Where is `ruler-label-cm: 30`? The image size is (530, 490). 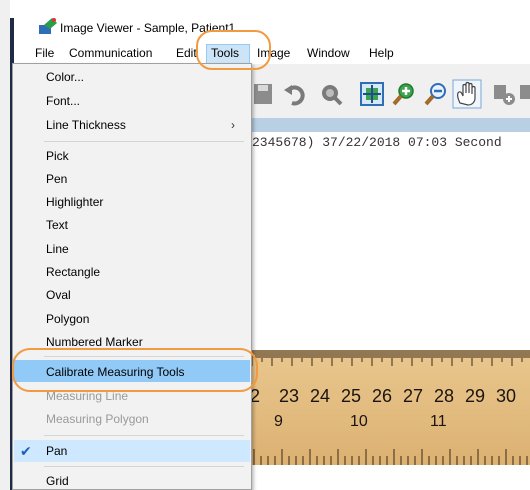 ruler-label-cm: 30 is located at coordinates (506, 396).